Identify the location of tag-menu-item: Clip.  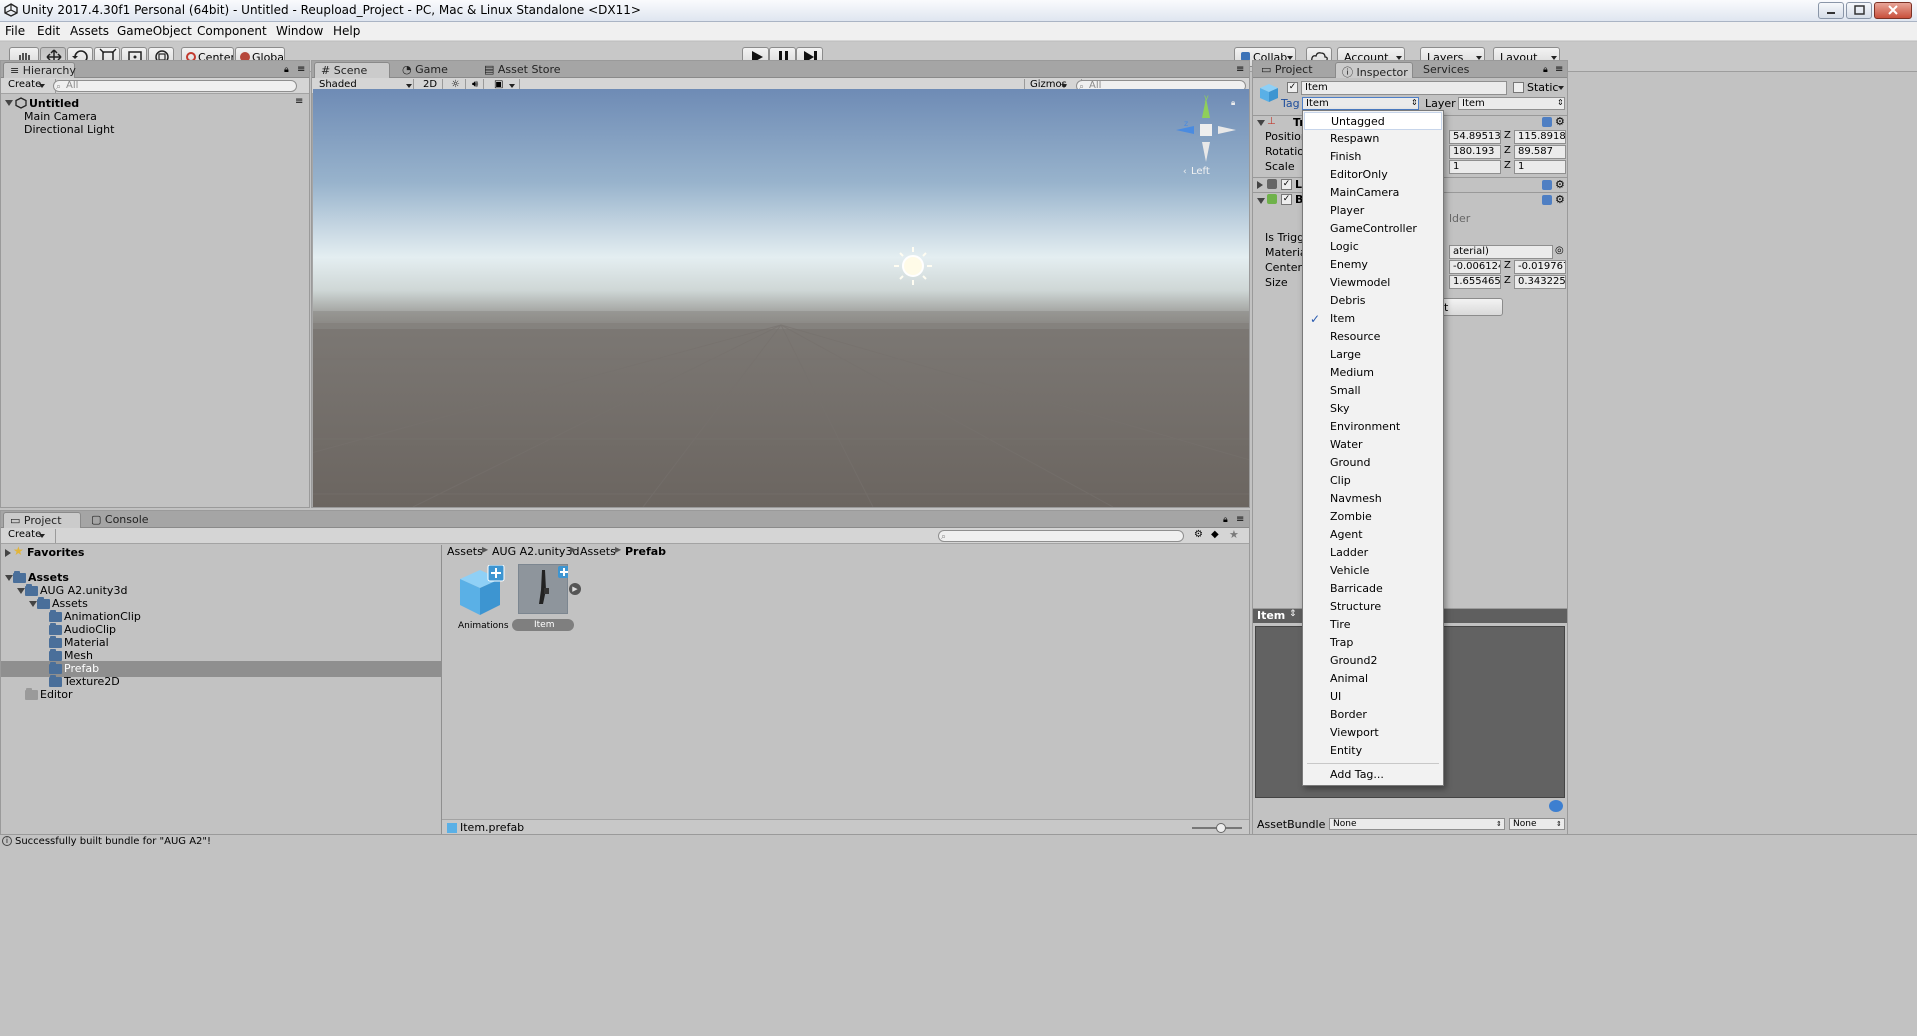
(1373, 481).